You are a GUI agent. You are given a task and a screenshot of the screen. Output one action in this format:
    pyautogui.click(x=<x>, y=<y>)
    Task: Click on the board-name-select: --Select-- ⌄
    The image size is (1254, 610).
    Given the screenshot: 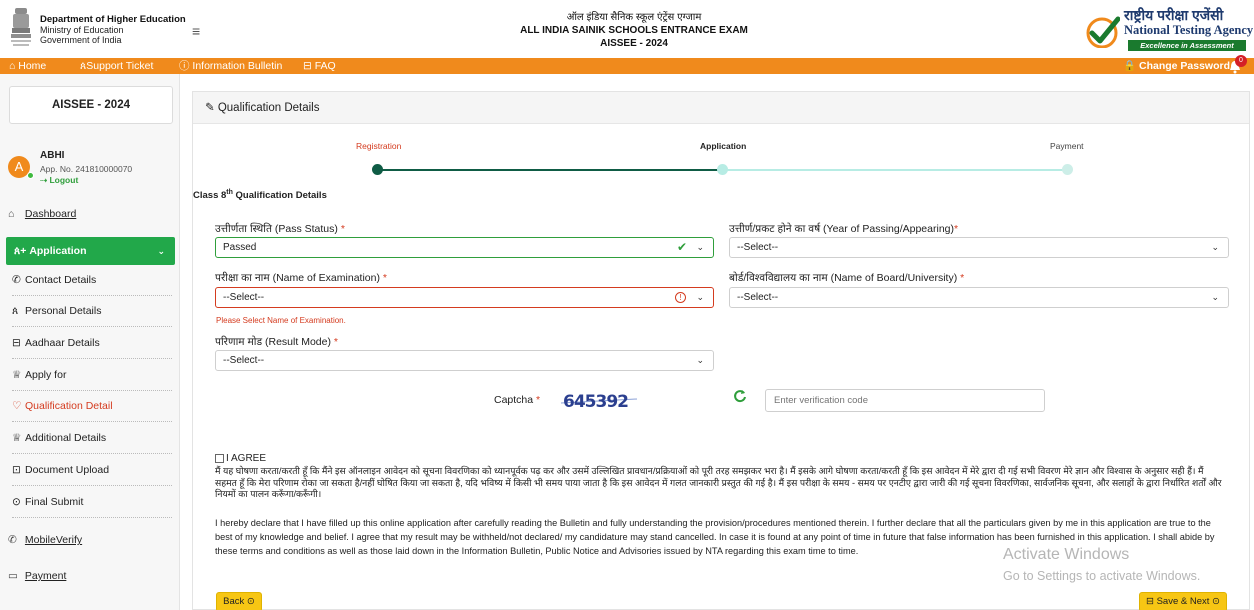 What is the action you would take?
    pyautogui.click(x=979, y=297)
    